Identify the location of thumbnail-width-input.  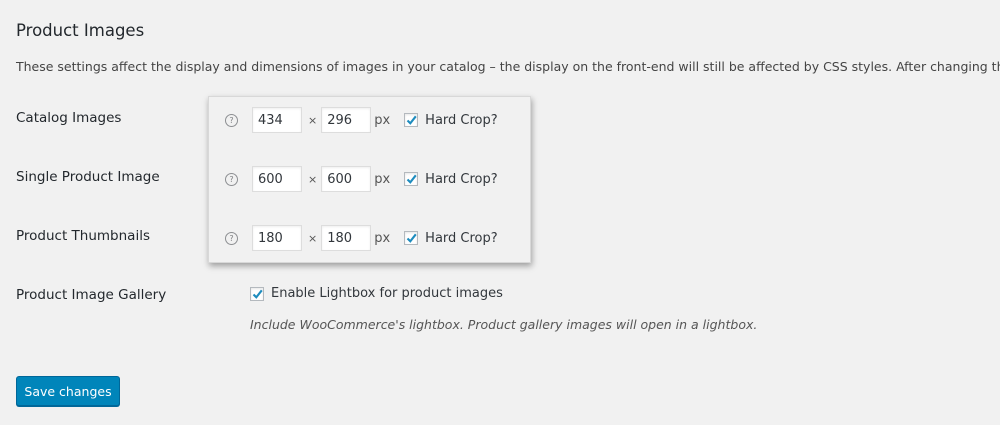
(277, 238).